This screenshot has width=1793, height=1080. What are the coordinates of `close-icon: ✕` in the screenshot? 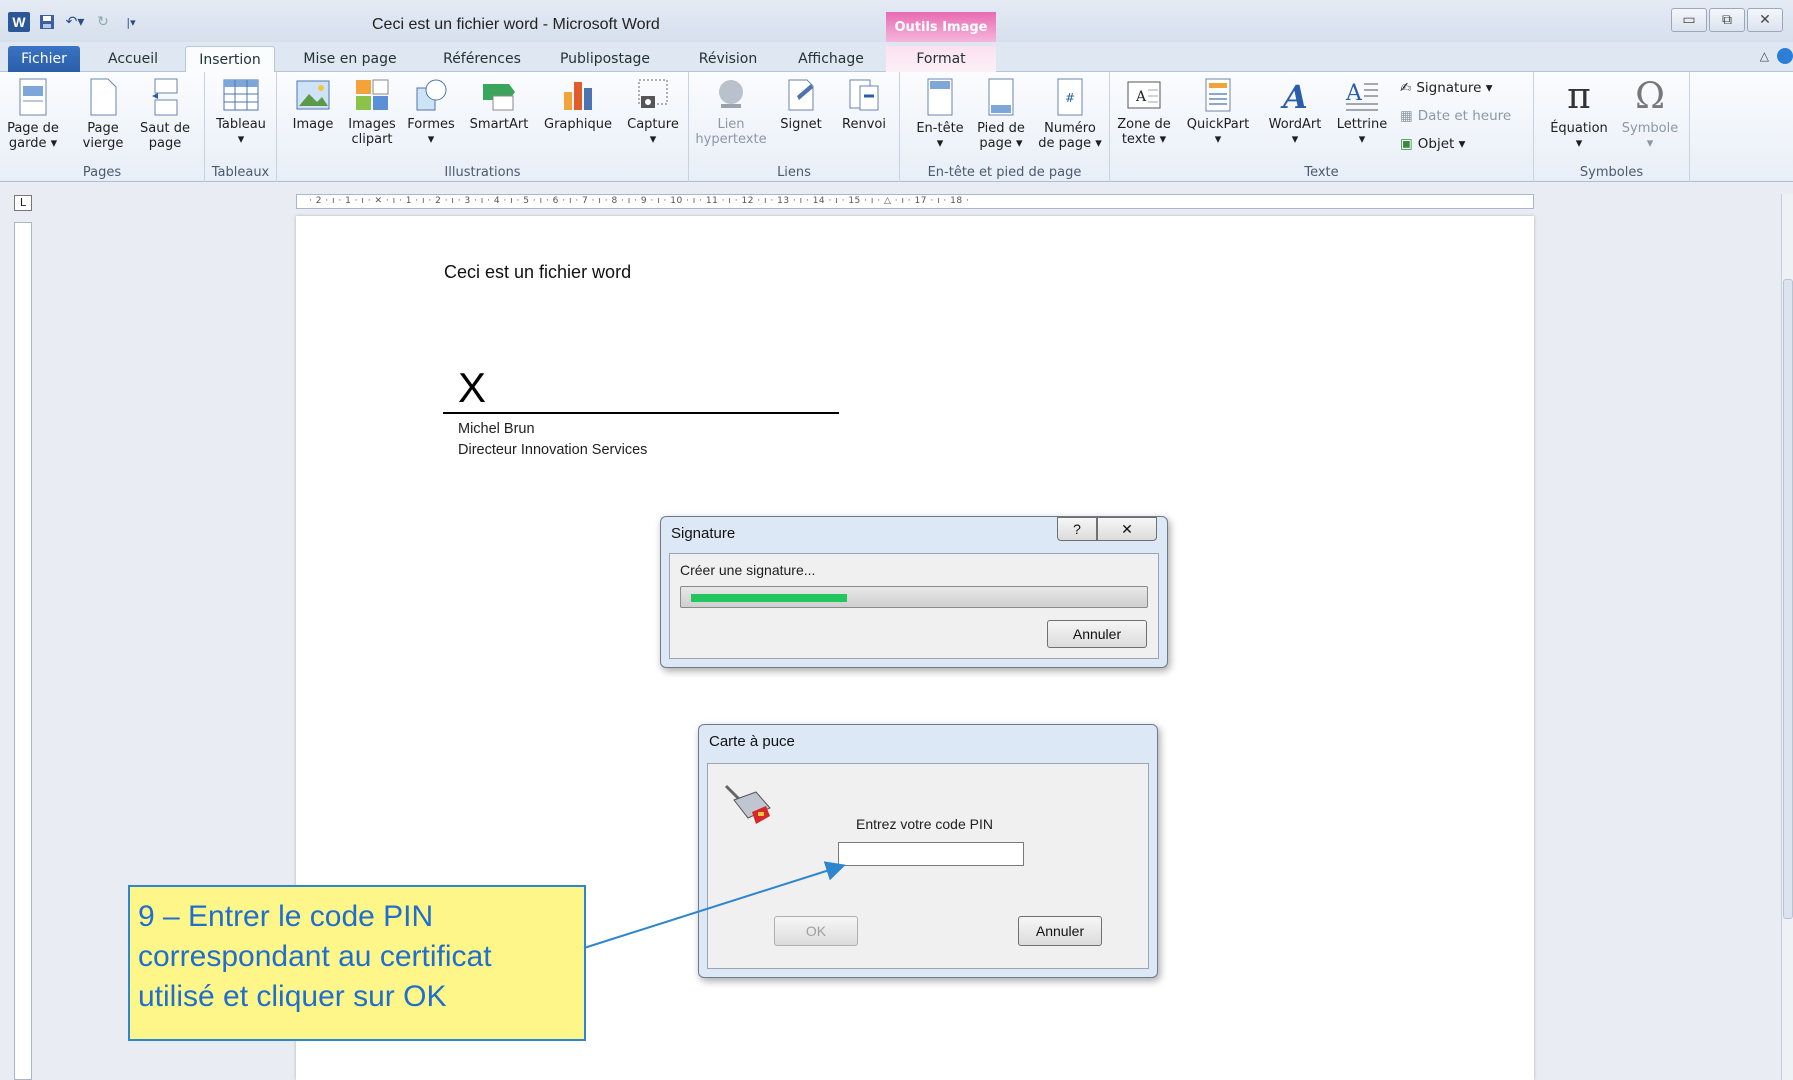 It's located at (1127, 529).